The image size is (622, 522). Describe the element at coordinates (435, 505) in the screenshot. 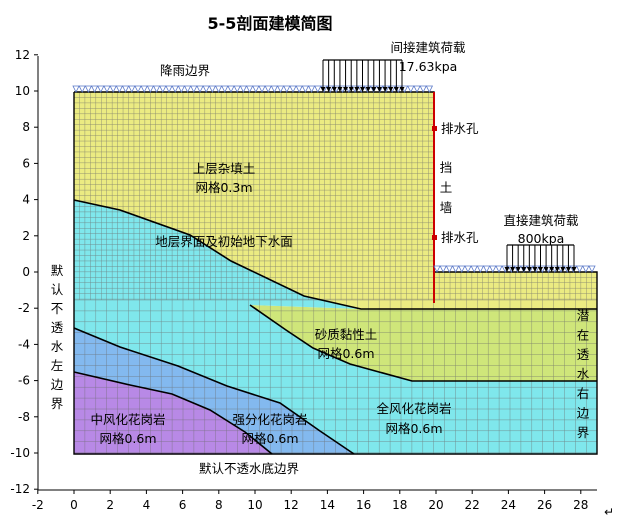

I see `x-tick-label: 20` at that location.